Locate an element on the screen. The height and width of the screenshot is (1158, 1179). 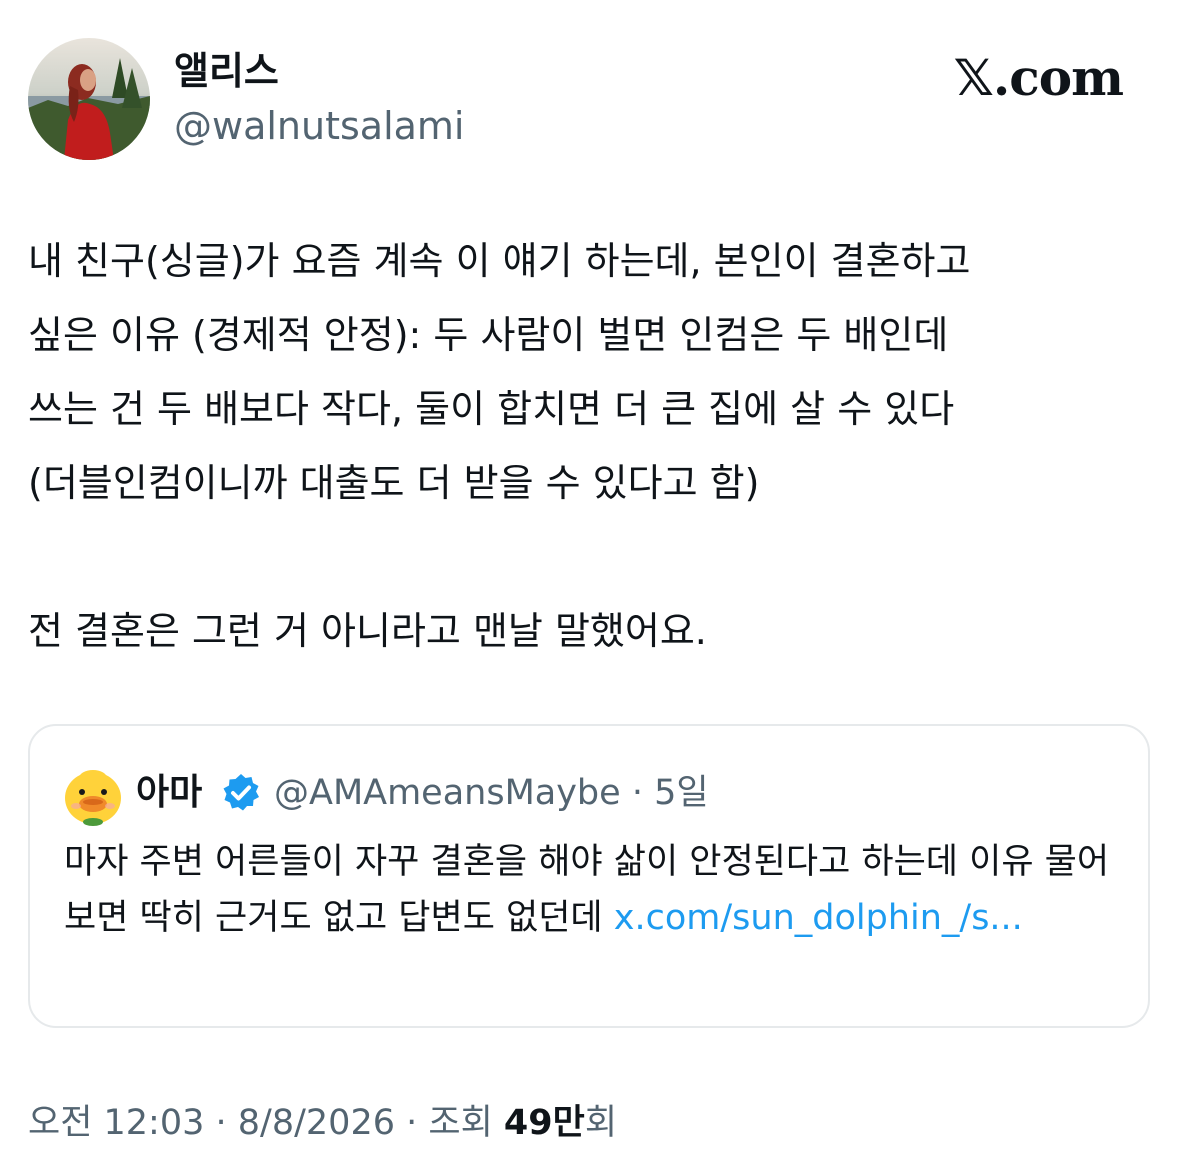
x-logo-icon: 𝕏 is located at coordinates (973, 78).